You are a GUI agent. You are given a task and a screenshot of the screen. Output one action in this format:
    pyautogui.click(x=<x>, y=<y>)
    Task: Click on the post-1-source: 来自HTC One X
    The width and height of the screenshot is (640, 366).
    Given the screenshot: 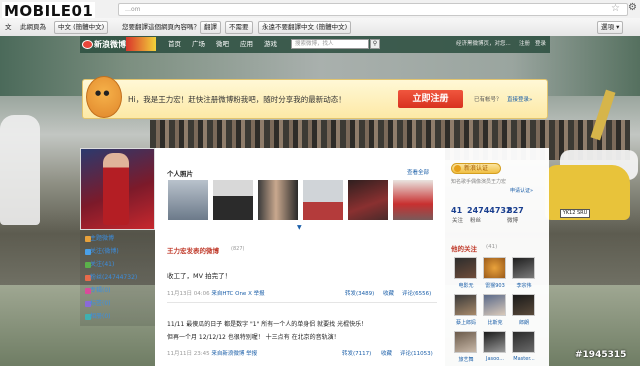 What is the action you would take?
    pyautogui.click(x=231, y=294)
    